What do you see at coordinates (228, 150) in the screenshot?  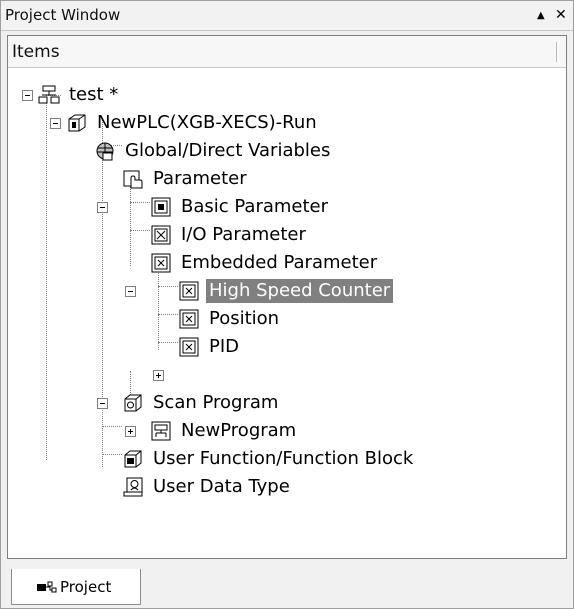 I see `tree-item-label: Global/Direct Variables` at bounding box center [228, 150].